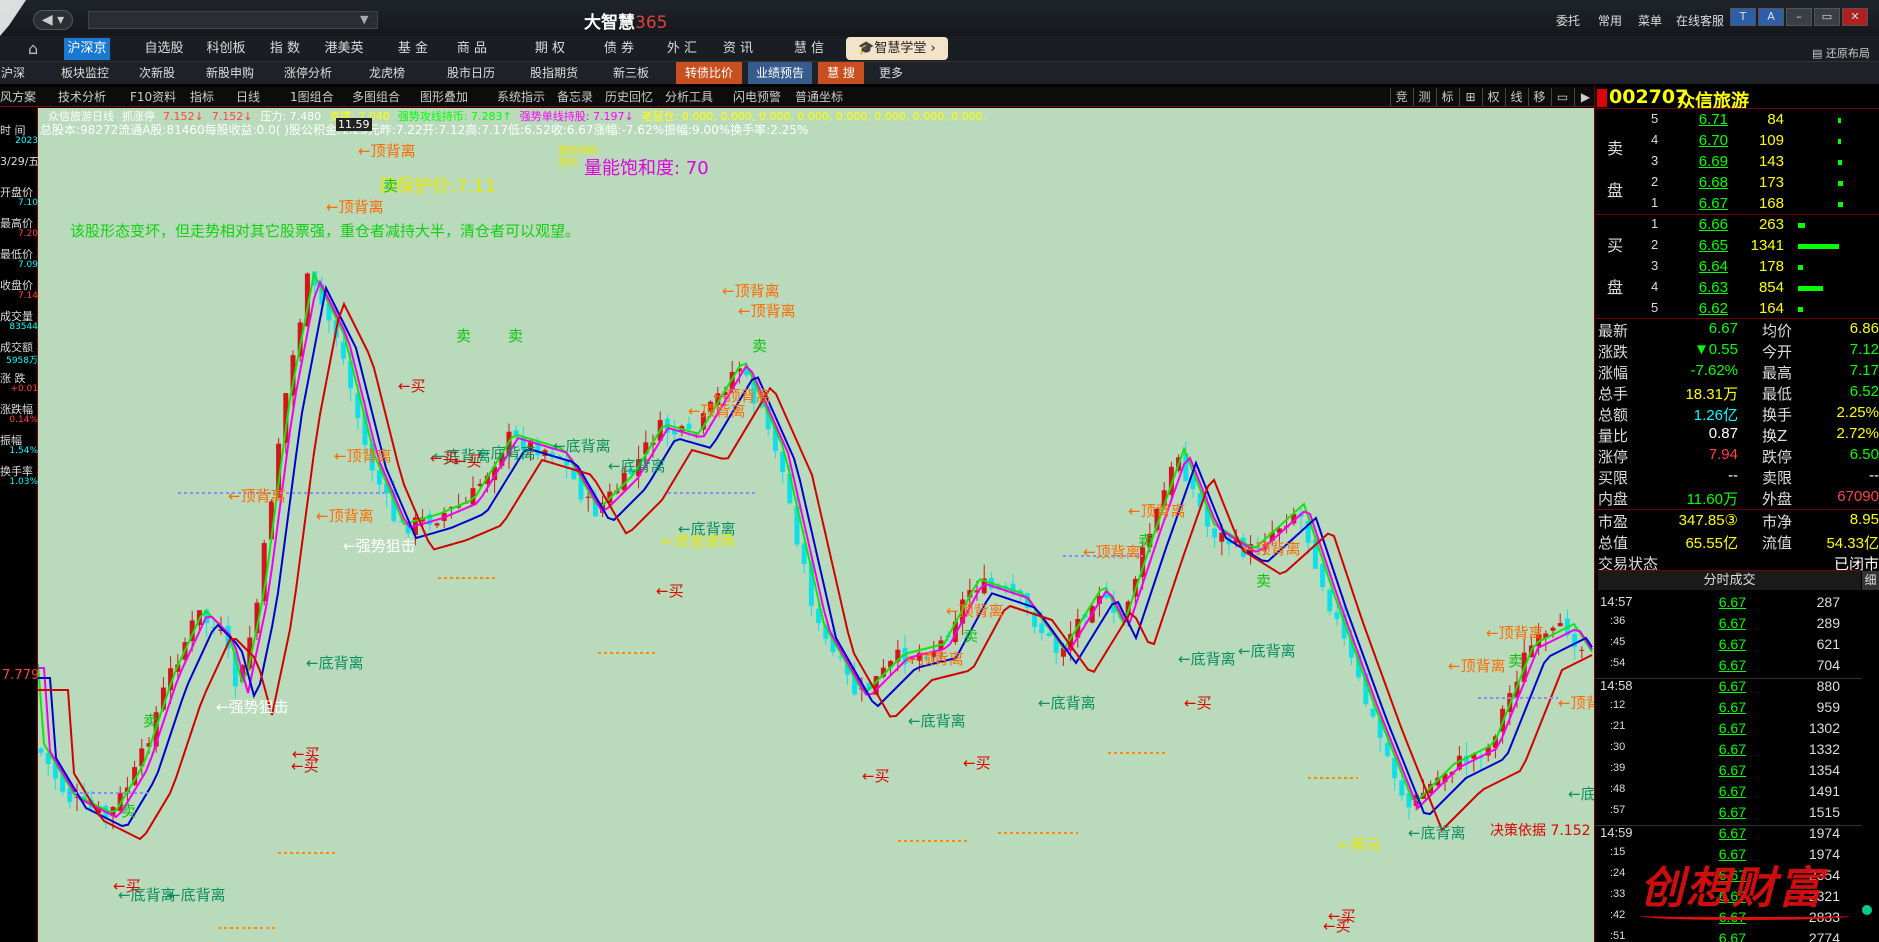 This screenshot has height=942, width=1879. Describe the element at coordinates (1841, 53) in the screenshot. I see `restore-layout-button: ▤ 还原布局` at that location.